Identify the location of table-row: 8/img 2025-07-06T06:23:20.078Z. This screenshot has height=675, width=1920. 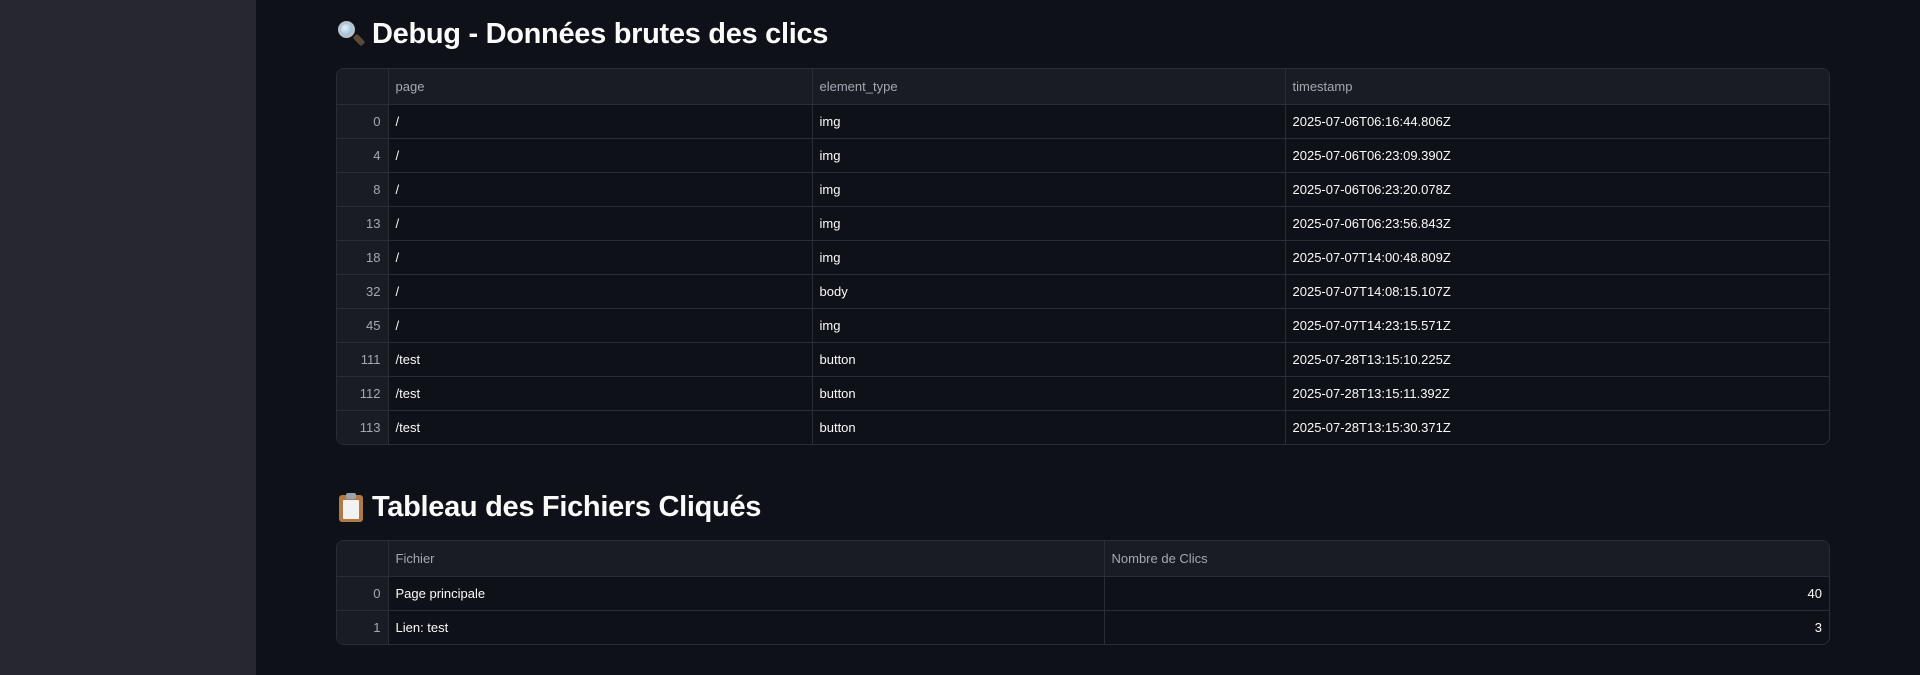
(1083, 189).